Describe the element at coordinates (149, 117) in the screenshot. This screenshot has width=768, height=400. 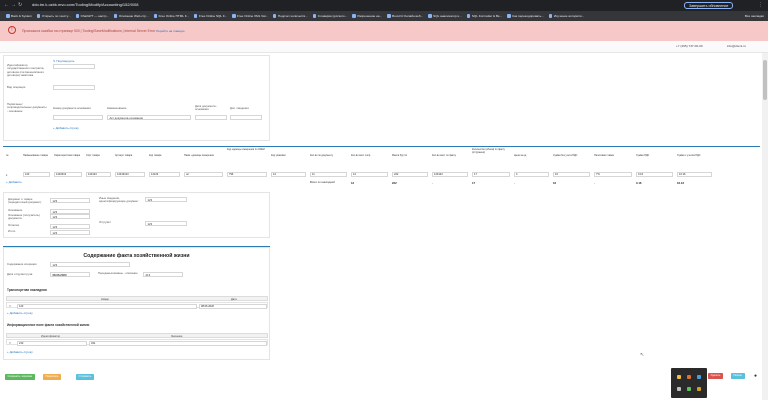
I see `doc-name-input: Акт документа-основания` at that location.